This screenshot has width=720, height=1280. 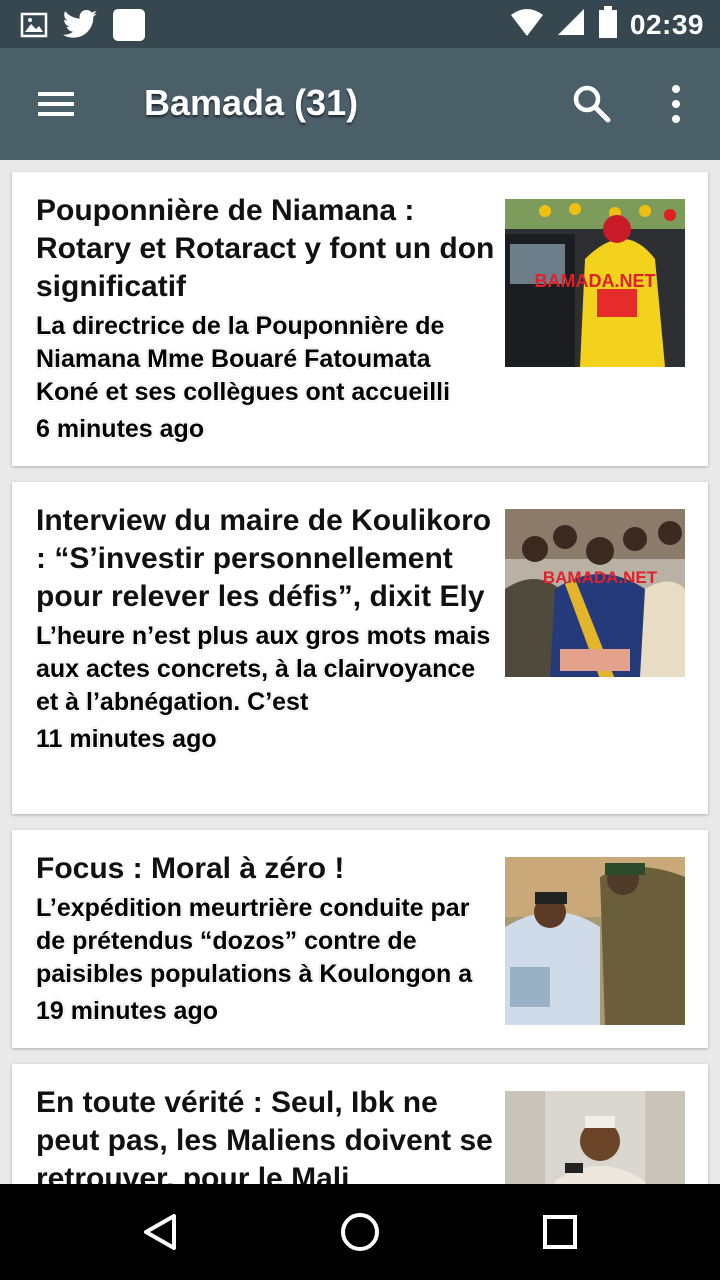 What do you see at coordinates (360, 24) in the screenshot?
I see `status-bar: 02:39` at bounding box center [360, 24].